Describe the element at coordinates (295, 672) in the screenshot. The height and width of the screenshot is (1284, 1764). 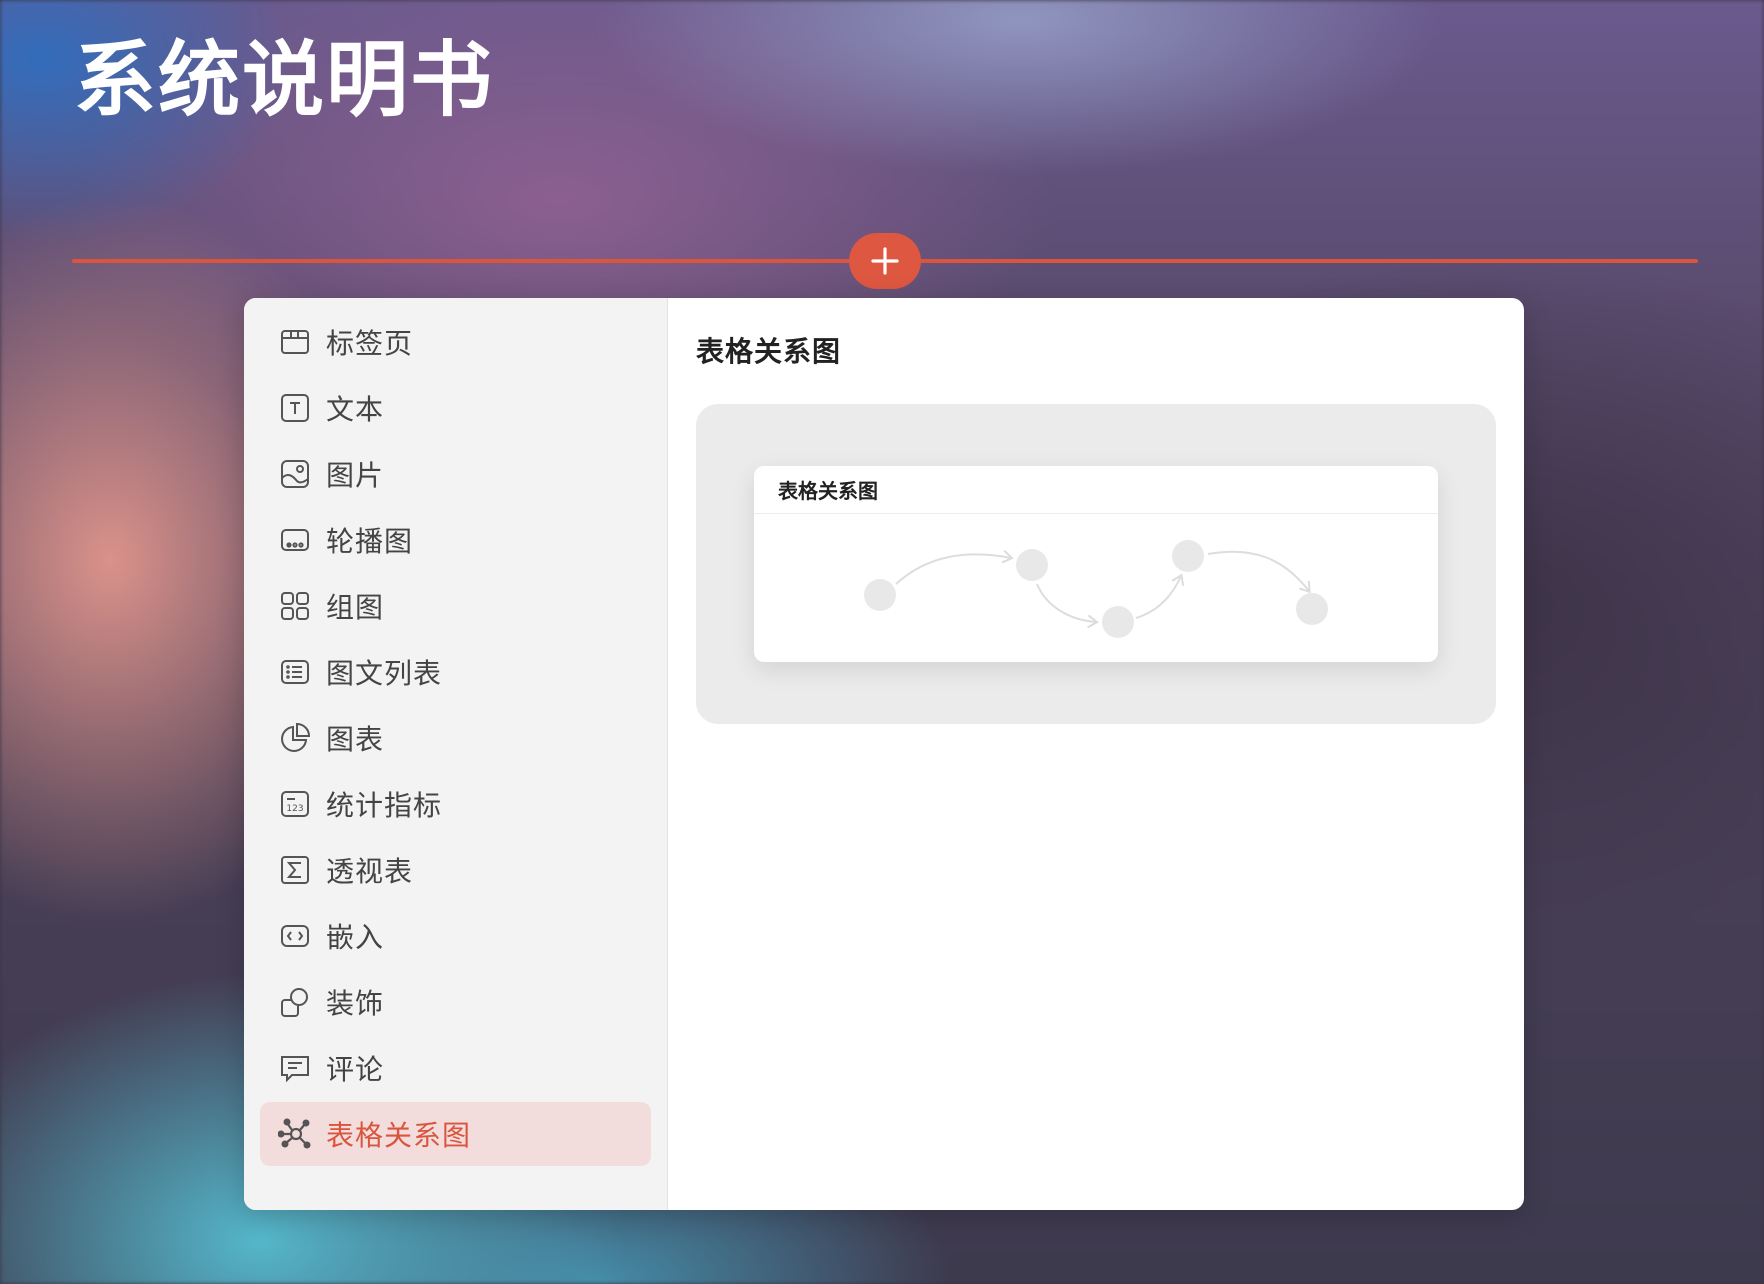
I see `list-icon` at that location.